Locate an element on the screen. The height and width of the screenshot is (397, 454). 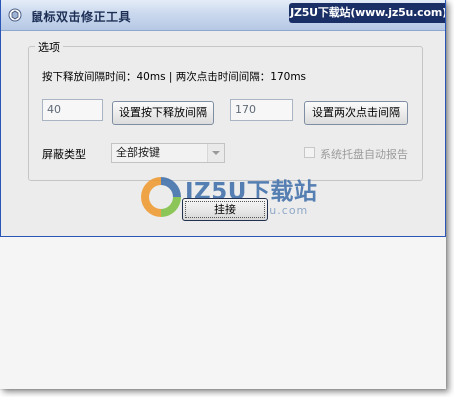
app-icon is located at coordinates (15, 15).